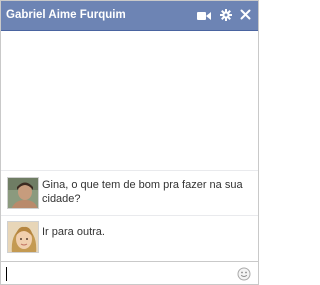 Image resolution: width=320 pixels, height=285 pixels. What do you see at coordinates (66, 15) in the screenshot?
I see `chat-title: Gabriel Aime Furquim` at bounding box center [66, 15].